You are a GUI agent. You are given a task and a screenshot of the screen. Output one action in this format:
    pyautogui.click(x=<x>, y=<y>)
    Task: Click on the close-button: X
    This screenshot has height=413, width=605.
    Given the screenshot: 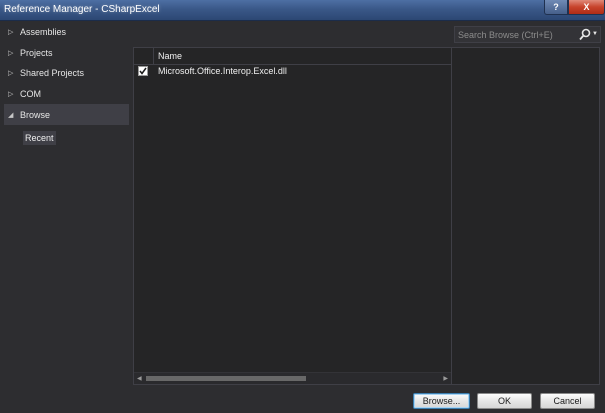 What is the action you would take?
    pyautogui.click(x=586, y=7)
    